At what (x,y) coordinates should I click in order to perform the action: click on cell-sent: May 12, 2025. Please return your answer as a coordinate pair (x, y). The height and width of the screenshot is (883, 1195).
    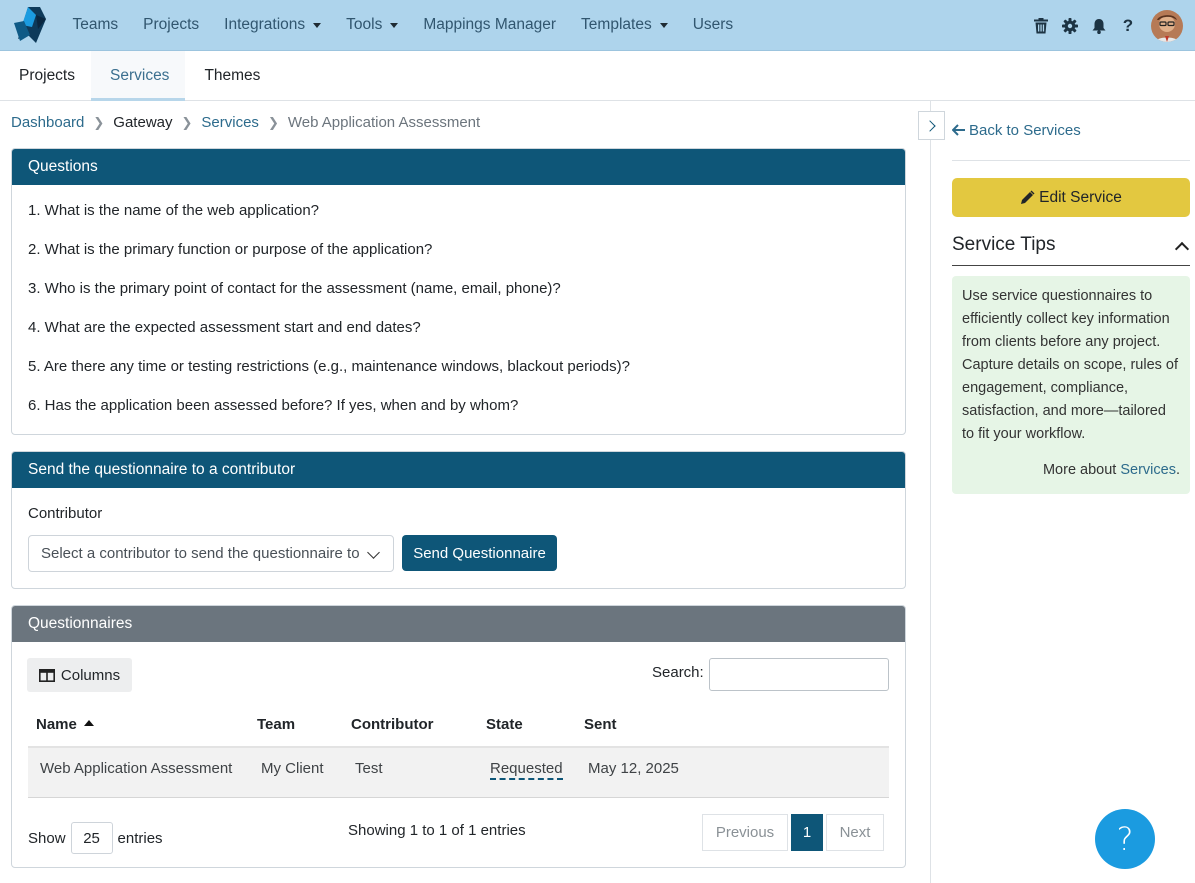
    Looking at the image, I should click on (633, 768).